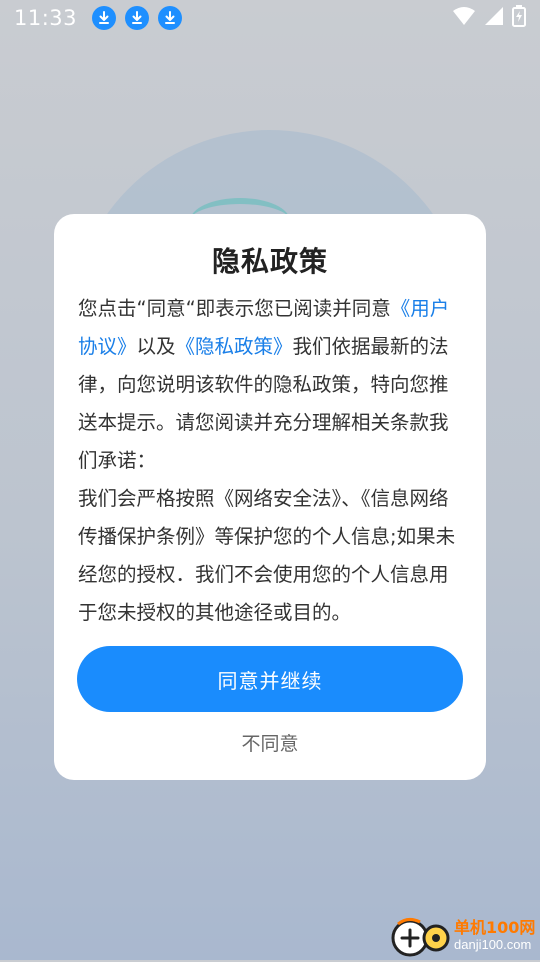  What do you see at coordinates (464, 18) in the screenshot?
I see `wifi-icon` at bounding box center [464, 18].